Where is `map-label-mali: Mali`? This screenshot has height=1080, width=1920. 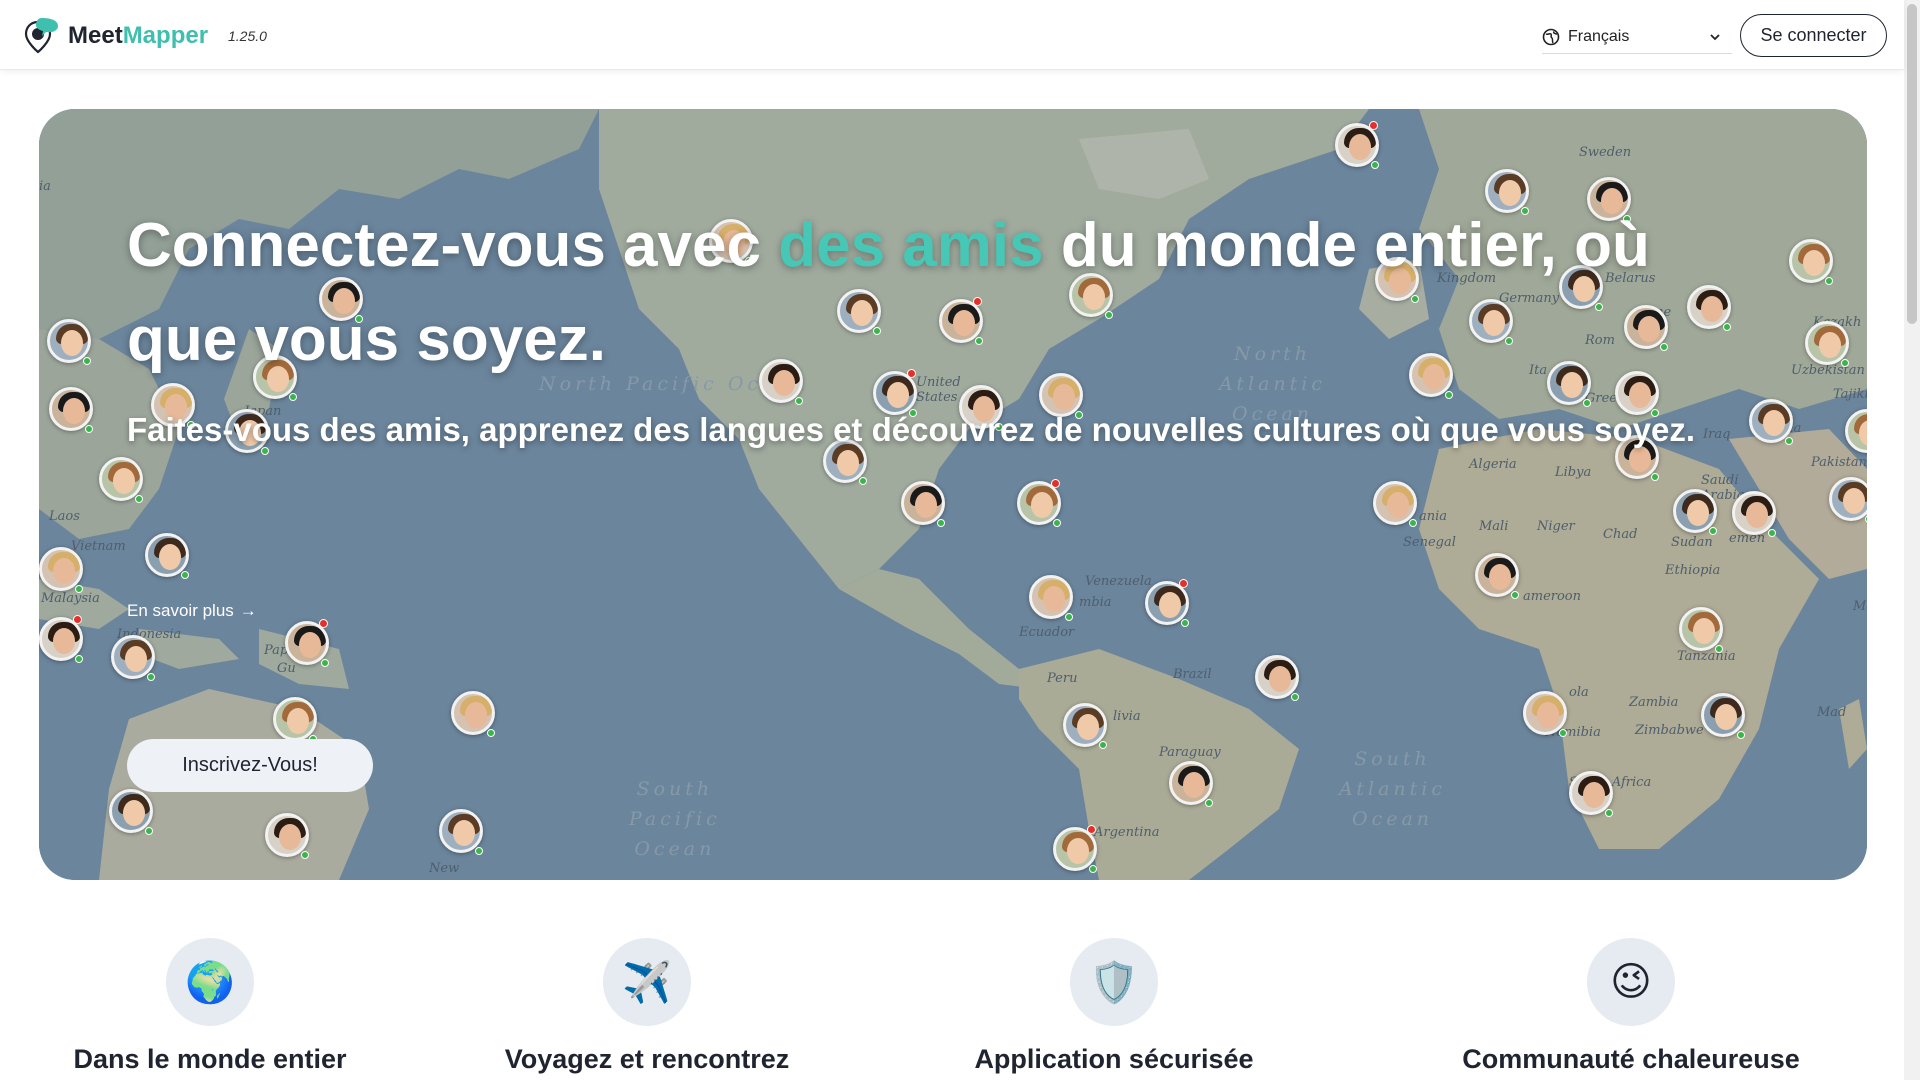
map-label-mali: Mali is located at coordinates (1494, 526).